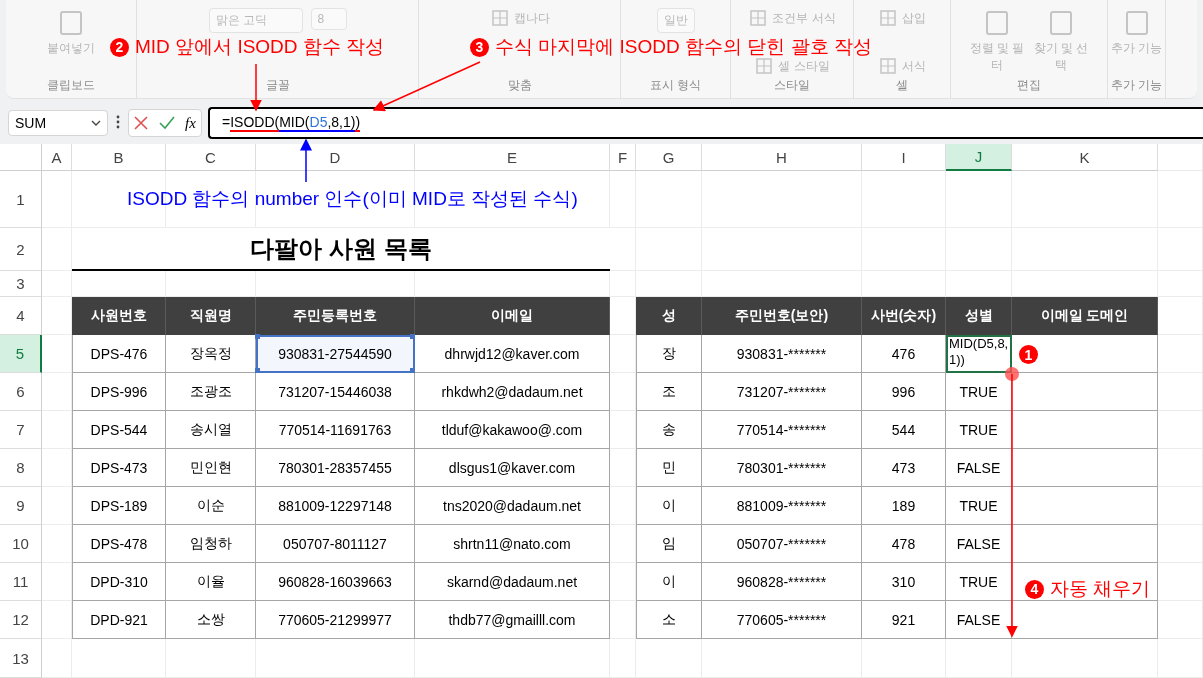  I want to click on table-header: 성, so click(669, 316).